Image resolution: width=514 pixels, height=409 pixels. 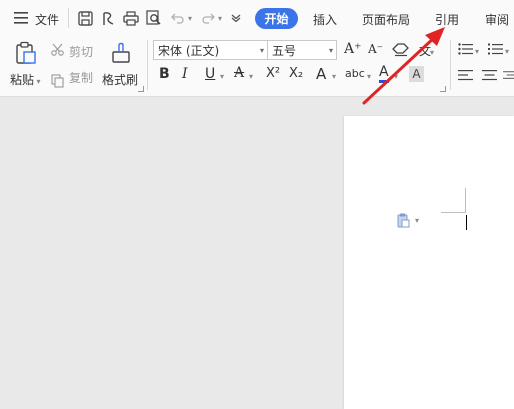 What do you see at coordinates (141, 89) in the screenshot?
I see `clipboard-launcher-icon` at bounding box center [141, 89].